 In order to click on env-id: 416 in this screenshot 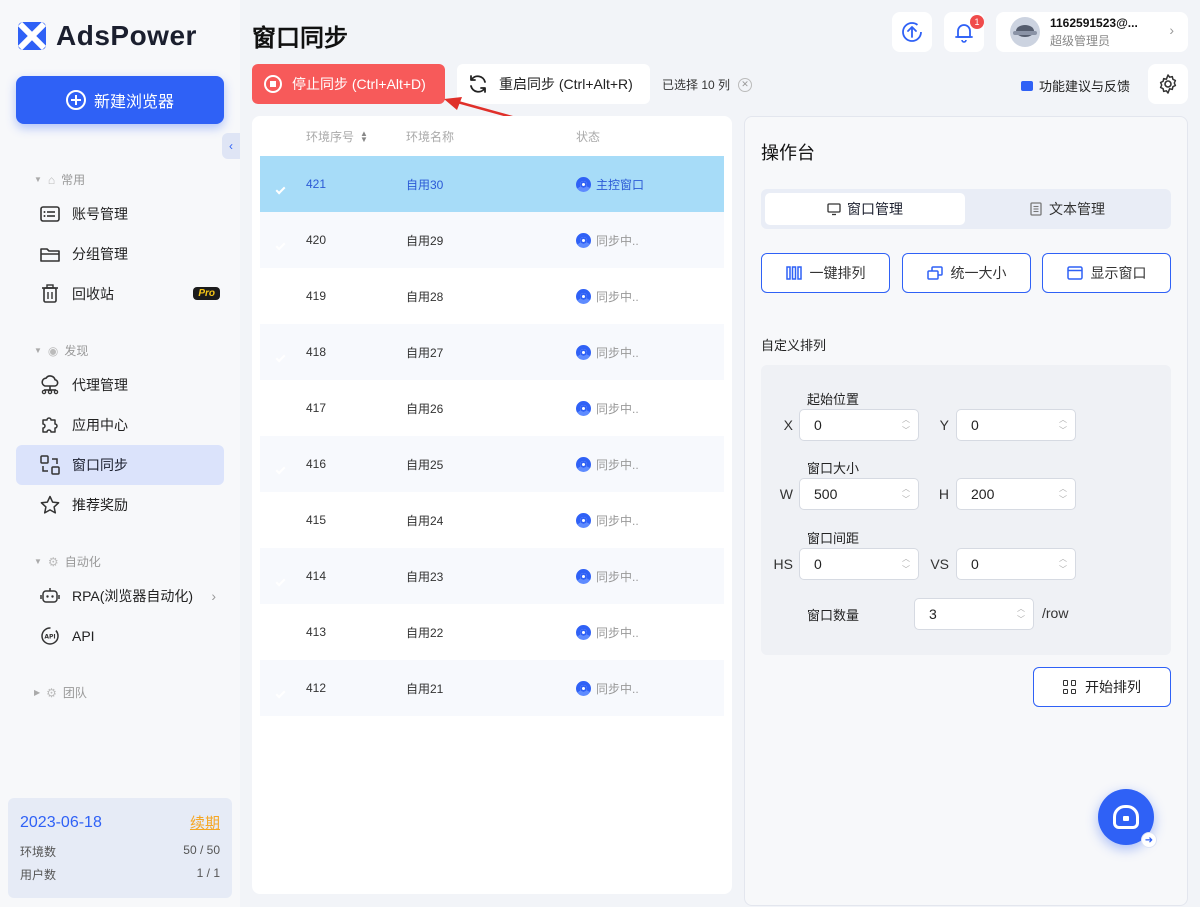, I will do `click(316, 464)`.